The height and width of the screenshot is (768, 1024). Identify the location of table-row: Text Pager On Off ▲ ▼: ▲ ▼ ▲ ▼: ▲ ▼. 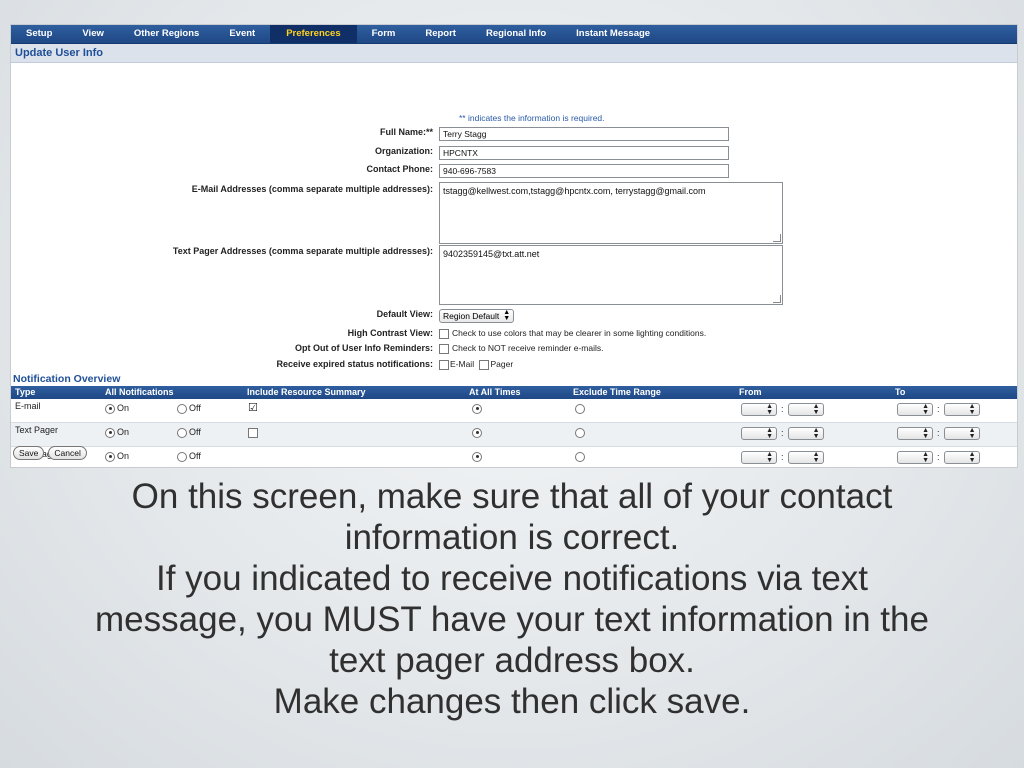
(514, 435).